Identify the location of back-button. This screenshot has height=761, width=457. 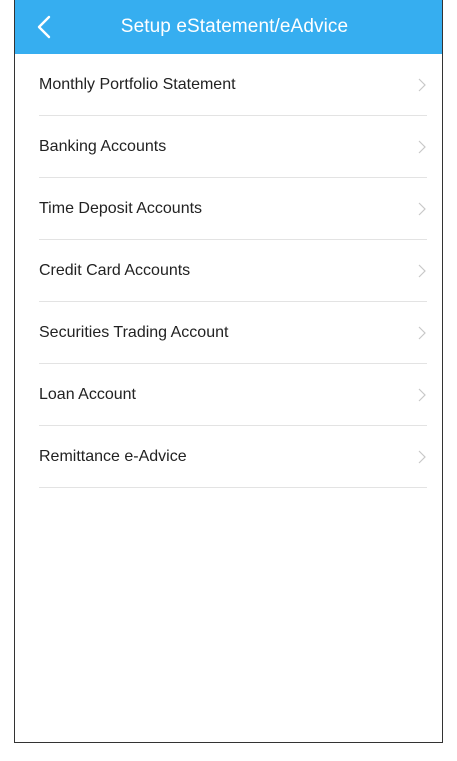
(44, 27).